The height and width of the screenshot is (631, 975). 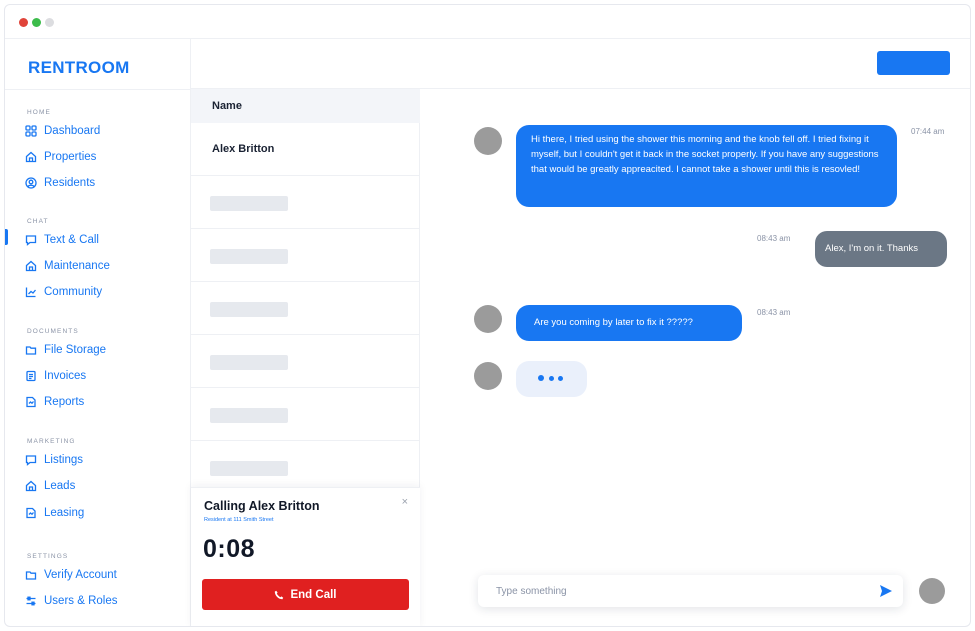 I want to click on window-maximize-button, so click(x=36, y=22).